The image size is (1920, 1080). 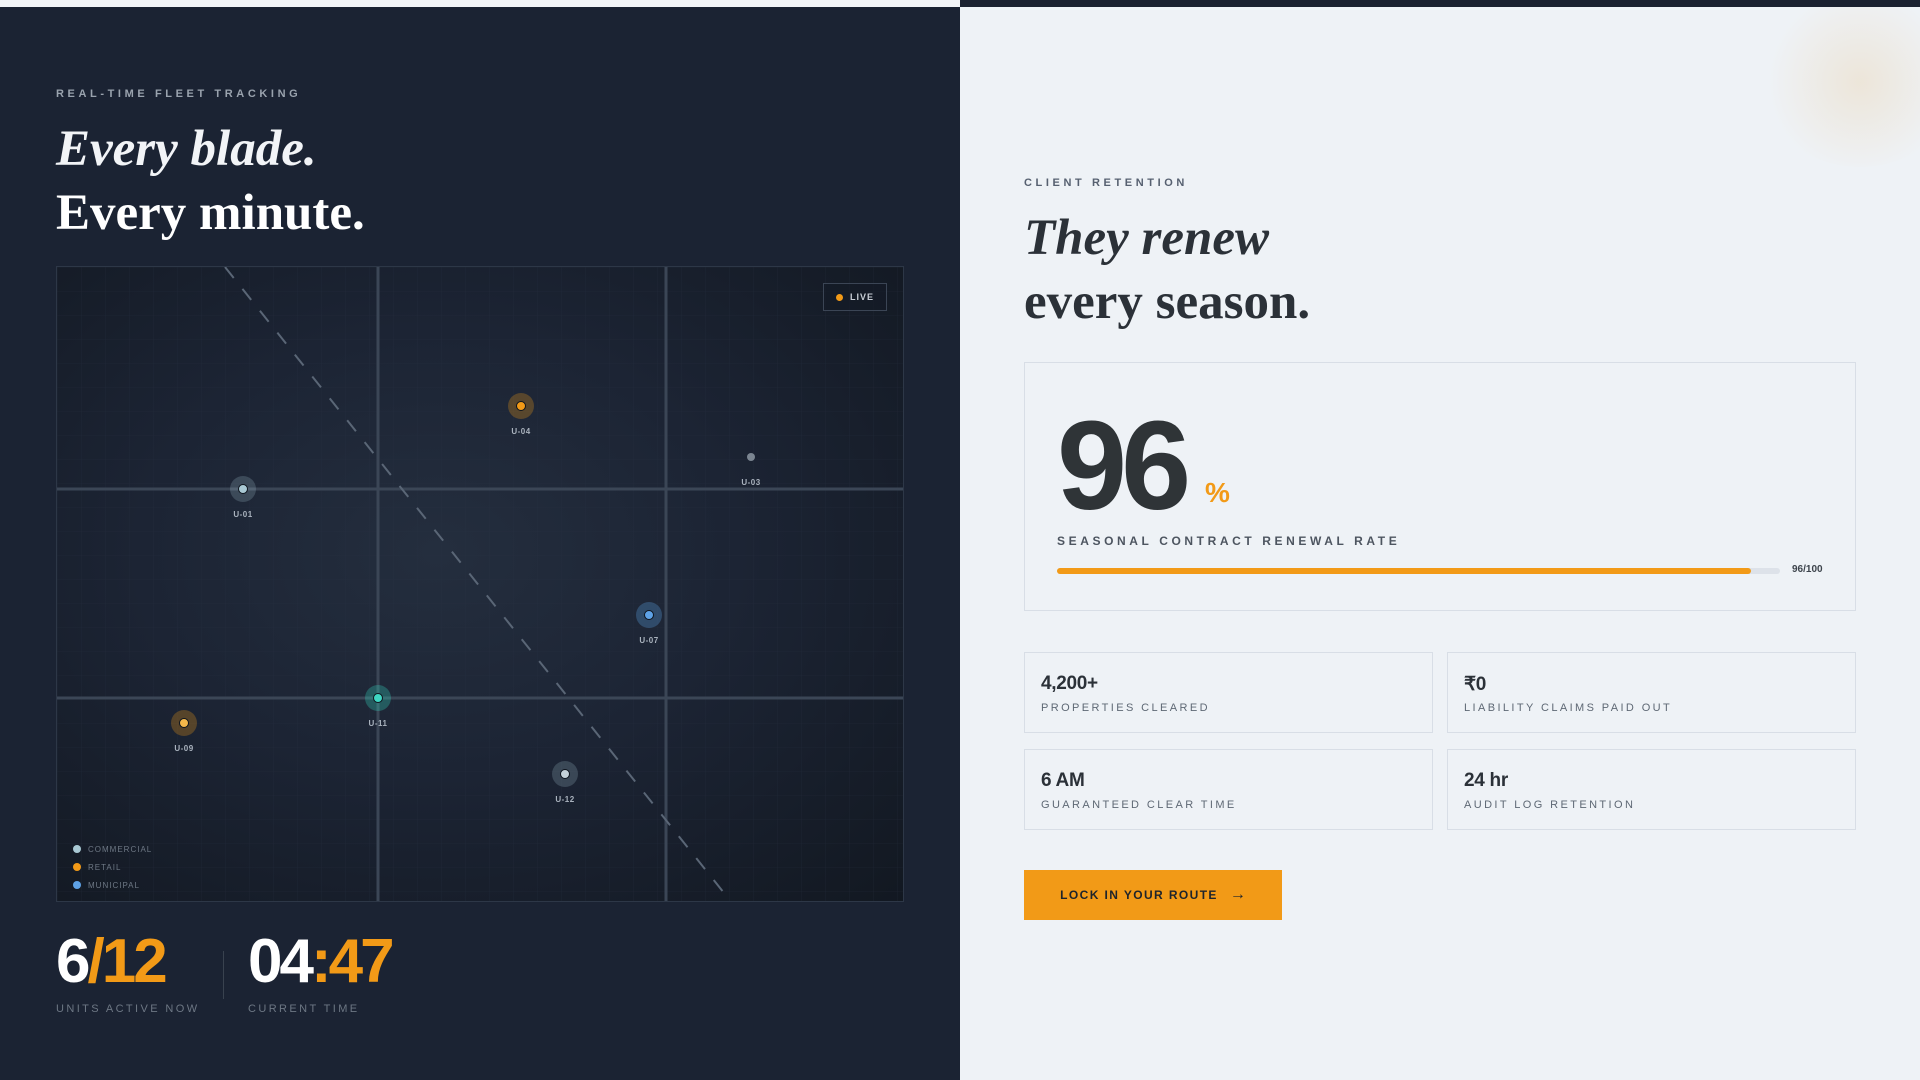 I want to click on clock-label: CURRENT TIME, so click(x=304, y=1009).